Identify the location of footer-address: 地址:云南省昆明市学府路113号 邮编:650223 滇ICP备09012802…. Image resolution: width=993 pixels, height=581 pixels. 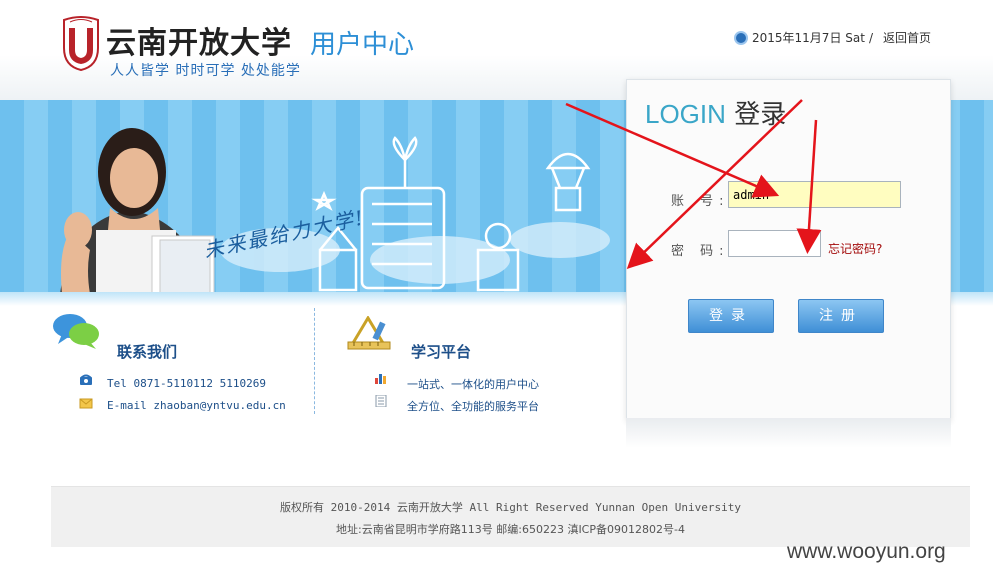
(510, 529).